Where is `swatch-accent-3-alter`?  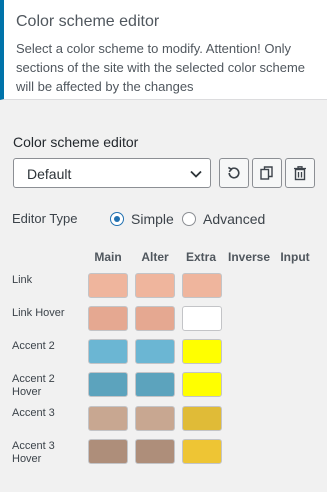
swatch-accent-3-alter is located at coordinates (155, 418).